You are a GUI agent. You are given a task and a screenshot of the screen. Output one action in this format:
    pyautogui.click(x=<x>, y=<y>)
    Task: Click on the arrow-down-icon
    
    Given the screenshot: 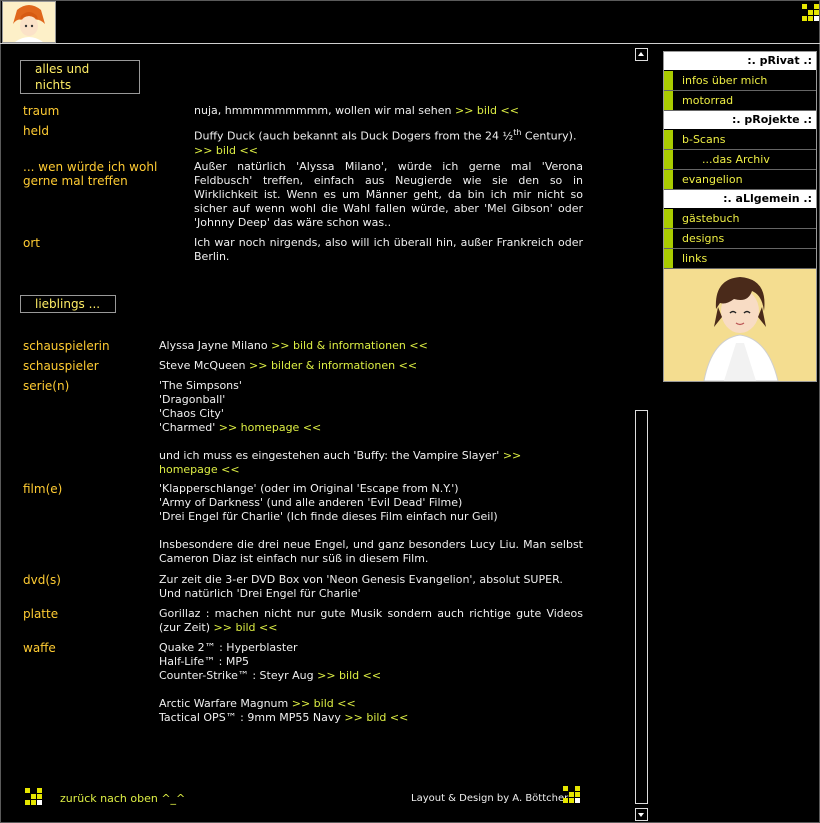 What is the action you would take?
    pyautogui.click(x=641, y=815)
    